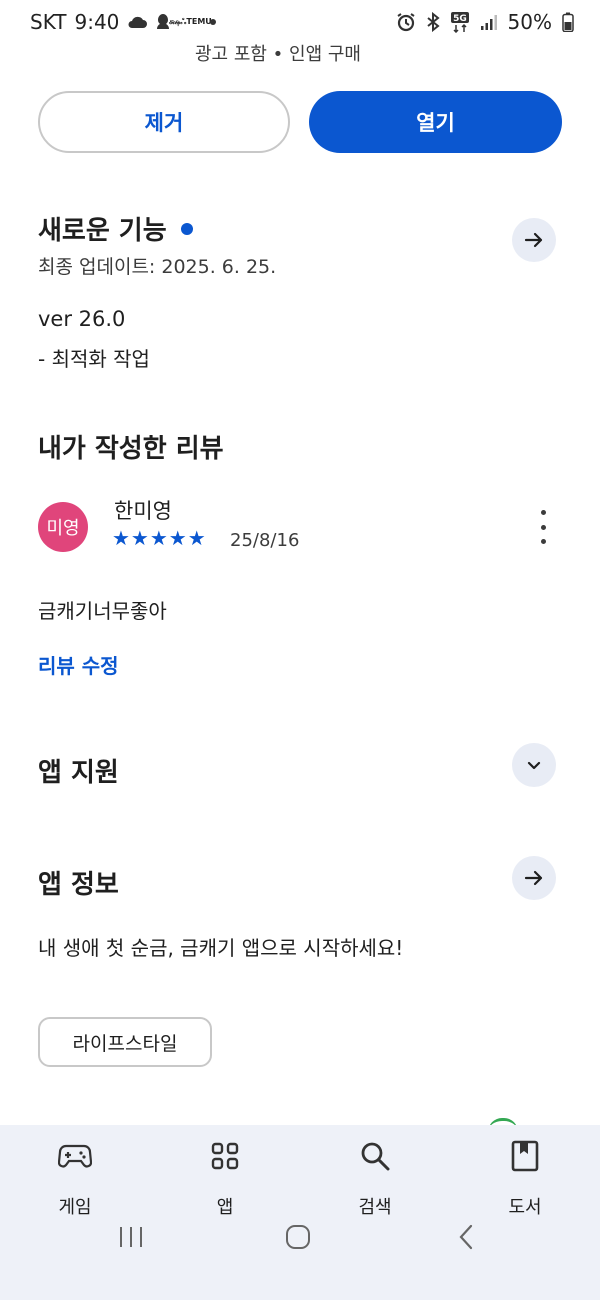 The height and width of the screenshot is (1300, 600). What do you see at coordinates (157, 267) in the screenshot?
I see `last-update-date: 최종 업데이트: 2025. 6. 25.` at bounding box center [157, 267].